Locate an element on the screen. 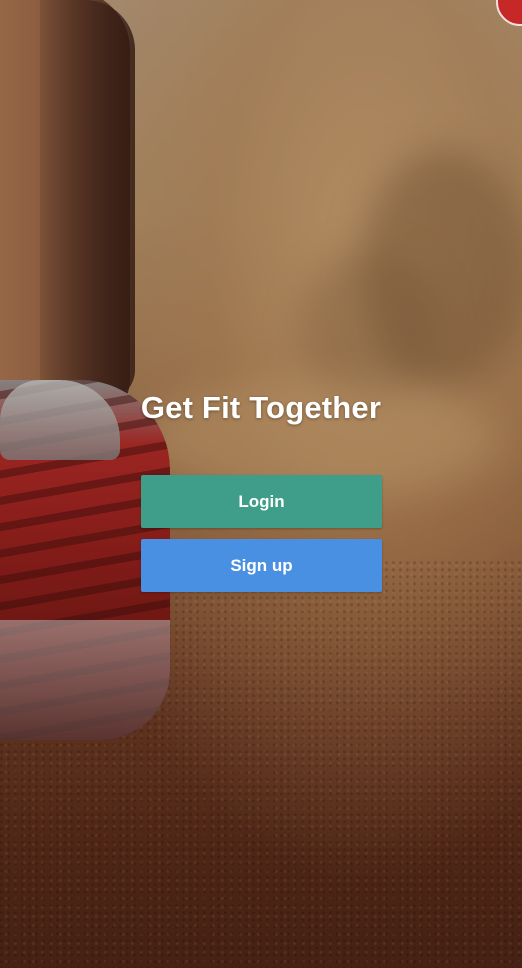  app-tagline: Get Fit Together is located at coordinates (261, 407).